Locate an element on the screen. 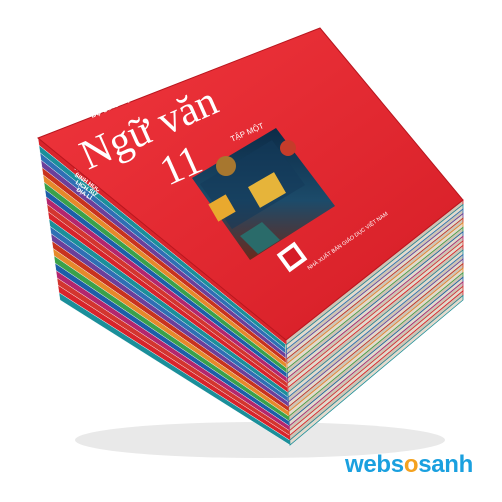 This screenshot has height=502, width=502. watermark-text-b: o is located at coordinates (411, 464).